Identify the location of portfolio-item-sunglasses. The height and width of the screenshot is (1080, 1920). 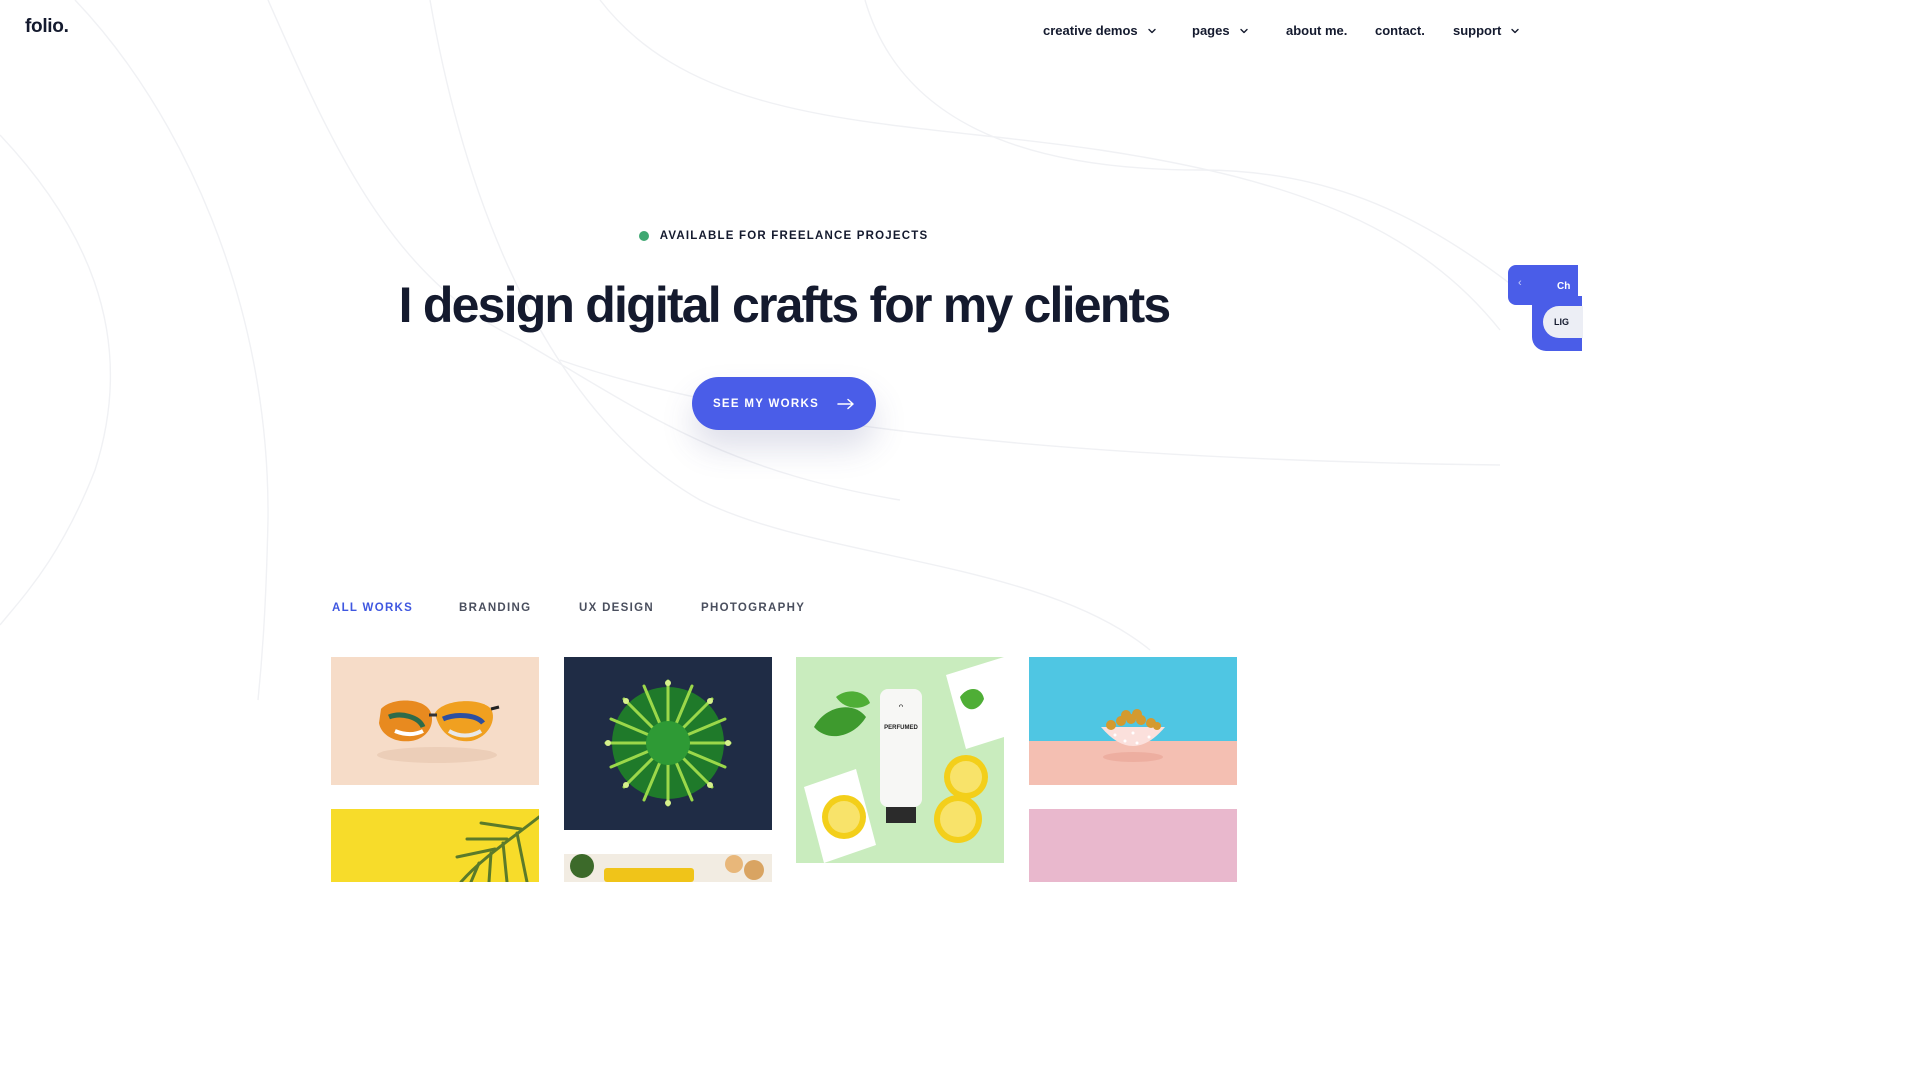
(435, 721).